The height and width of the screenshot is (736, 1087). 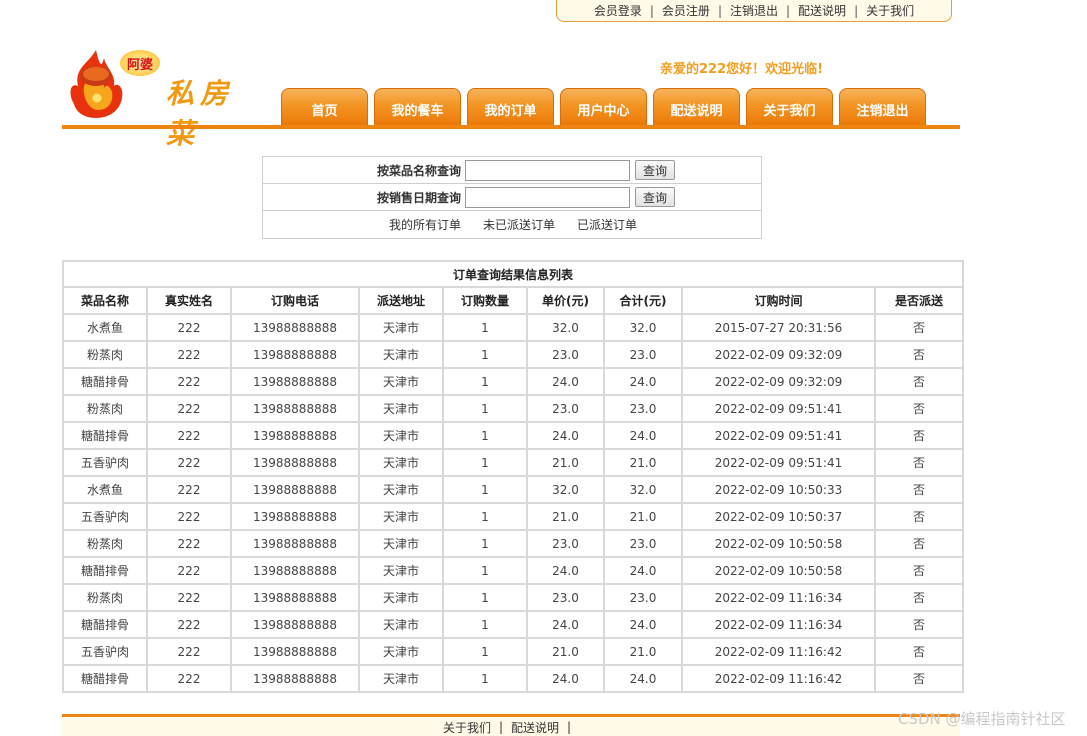 I want to click on search-by-name-button: 查询, so click(x=655, y=170).